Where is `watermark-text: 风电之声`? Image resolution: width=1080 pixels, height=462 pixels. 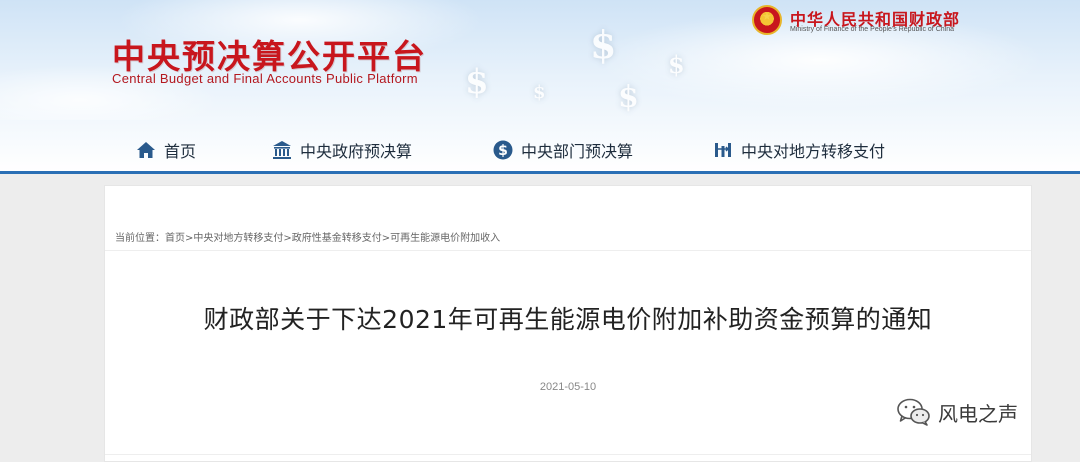 watermark-text: 风电之声 is located at coordinates (978, 413).